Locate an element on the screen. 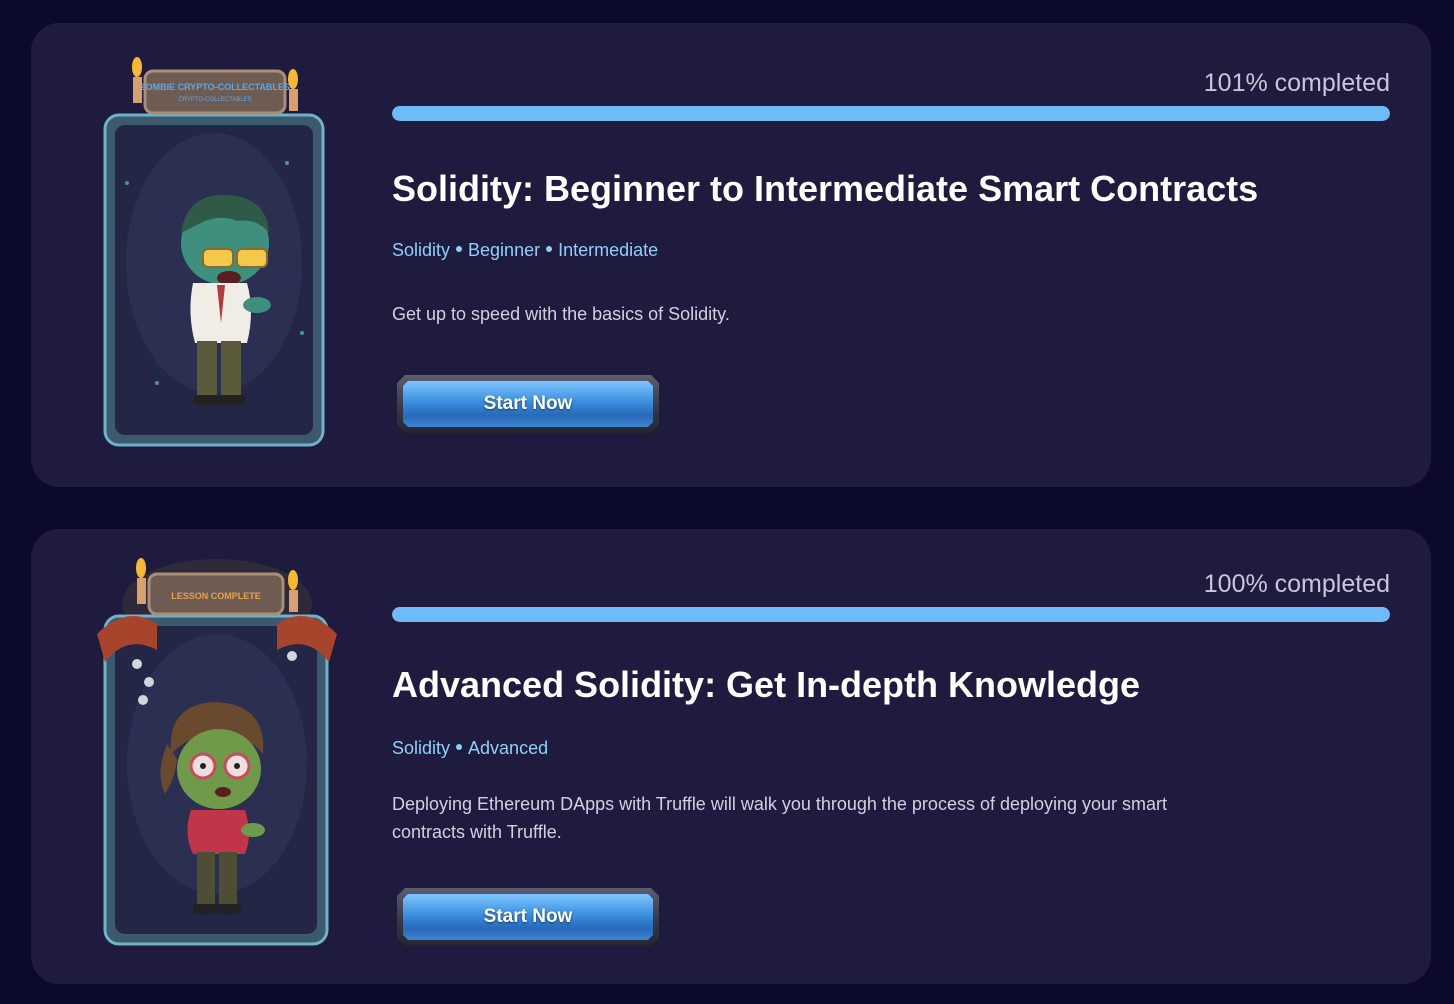 The width and height of the screenshot is (1454, 1004). zombie-card-girl-icon: LESSON COMPLETE is located at coordinates (217, 754).